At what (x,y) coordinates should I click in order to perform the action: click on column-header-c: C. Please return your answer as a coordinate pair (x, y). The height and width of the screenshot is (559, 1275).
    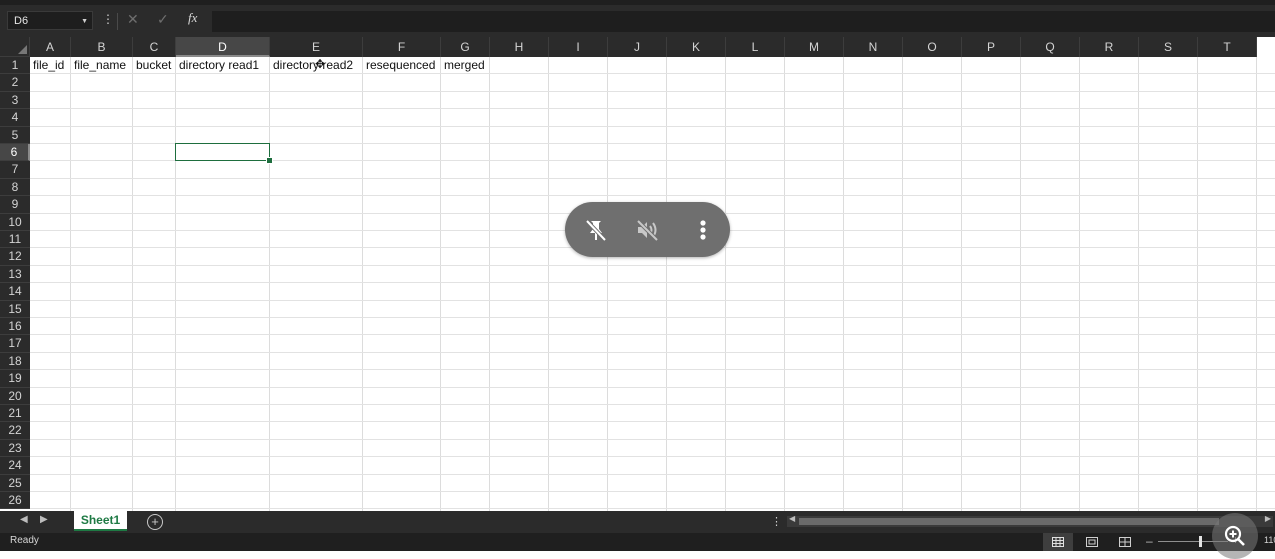
    Looking at the image, I should click on (154, 47).